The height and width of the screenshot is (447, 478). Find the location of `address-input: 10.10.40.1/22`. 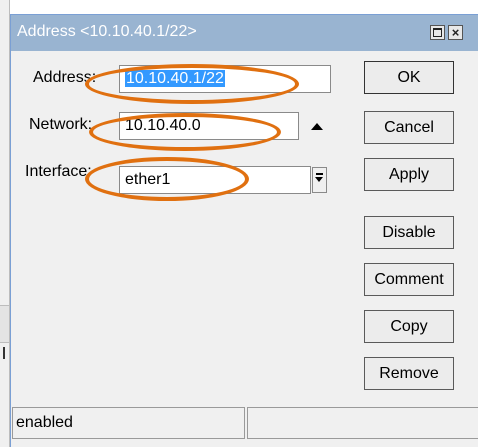

address-input: 10.10.40.1/22 is located at coordinates (225, 79).